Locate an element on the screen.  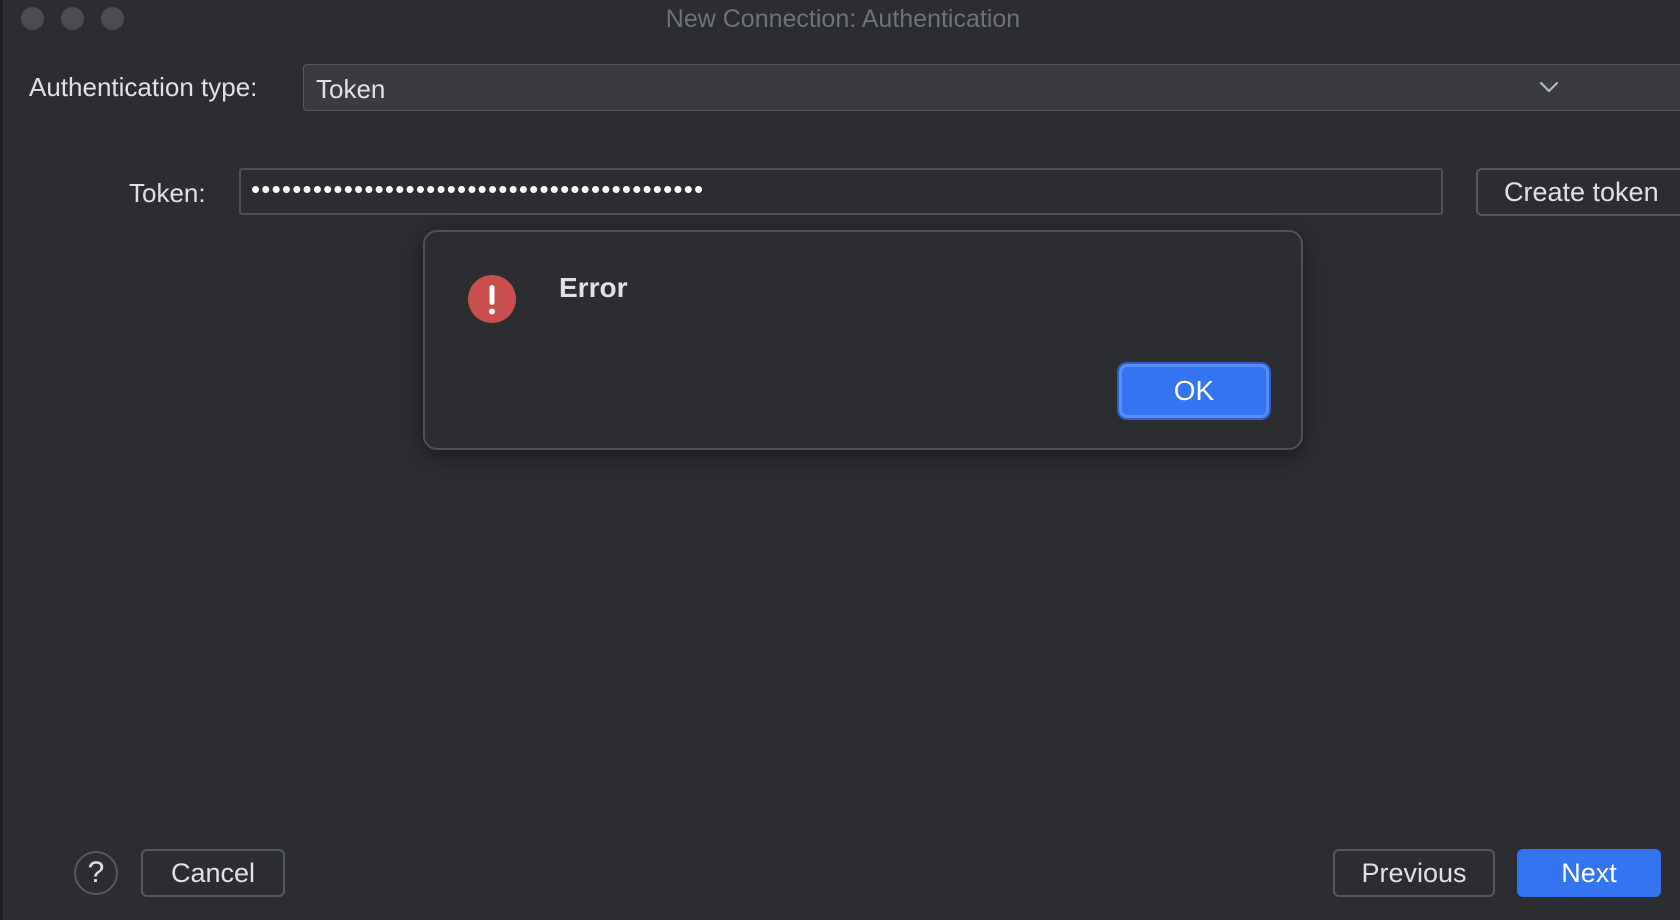
authentication-type-select: Token is located at coordinates (991, 87).